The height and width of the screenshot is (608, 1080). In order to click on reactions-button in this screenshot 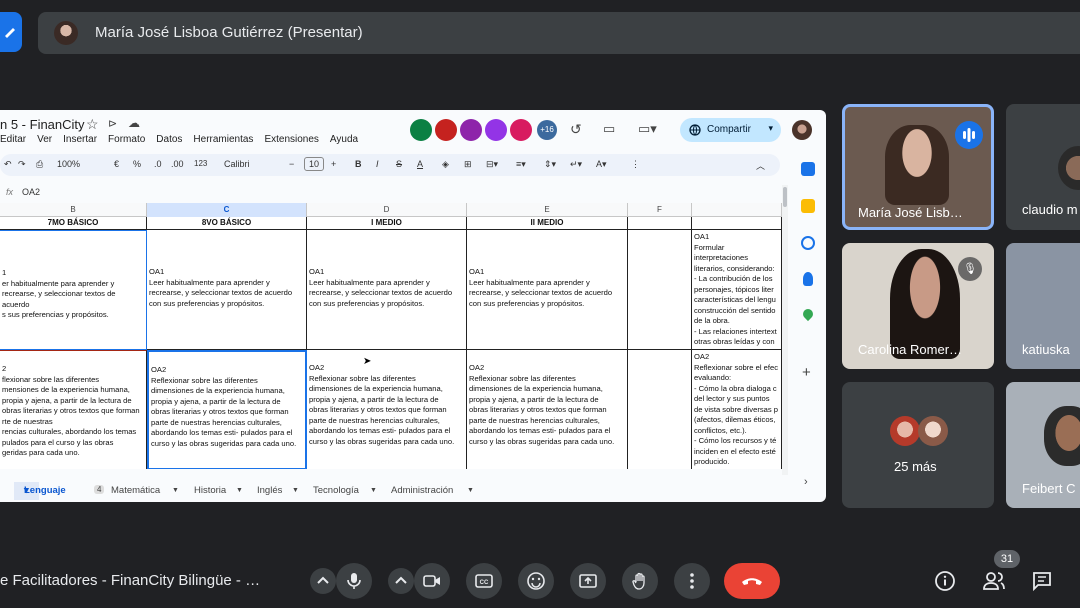, I will do `click(536, 581)`.